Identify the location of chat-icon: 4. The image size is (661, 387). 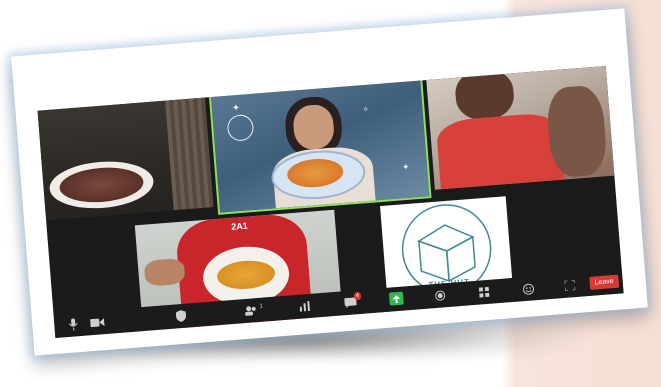
(352, 300).